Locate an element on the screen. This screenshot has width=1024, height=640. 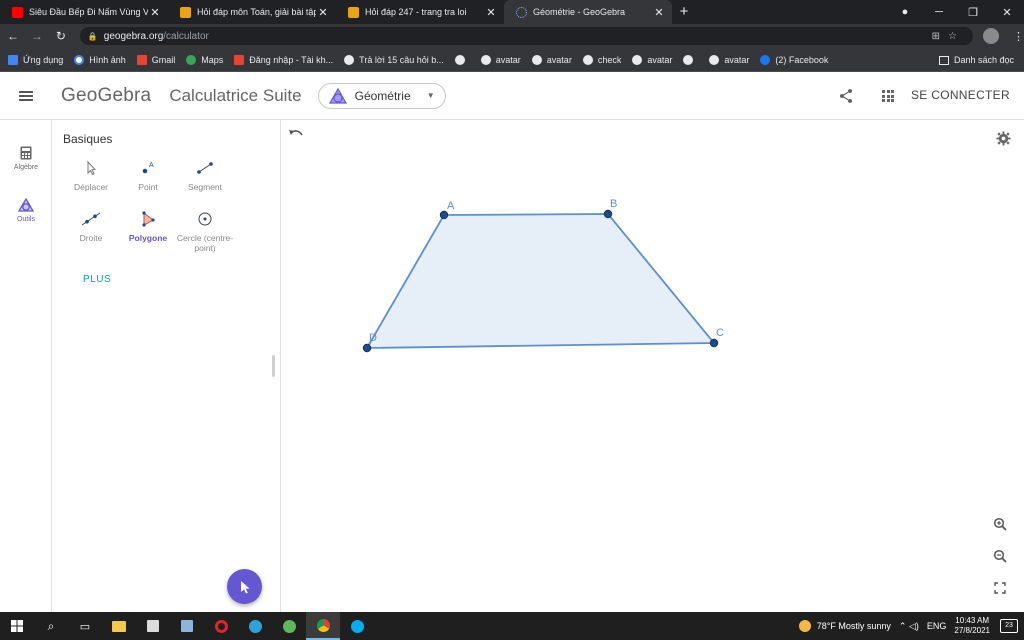
tool-label: Droite is located at coordinates (91, 238).